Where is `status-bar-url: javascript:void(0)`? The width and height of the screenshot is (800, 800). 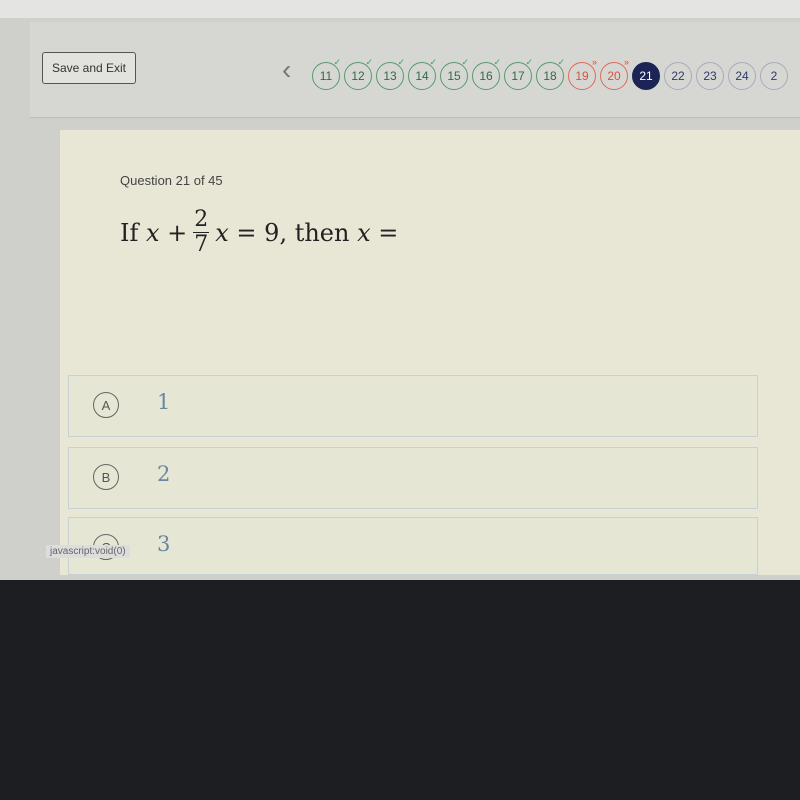 status-bar-url: javascript:void(0) is located at coordinates (88, 551).